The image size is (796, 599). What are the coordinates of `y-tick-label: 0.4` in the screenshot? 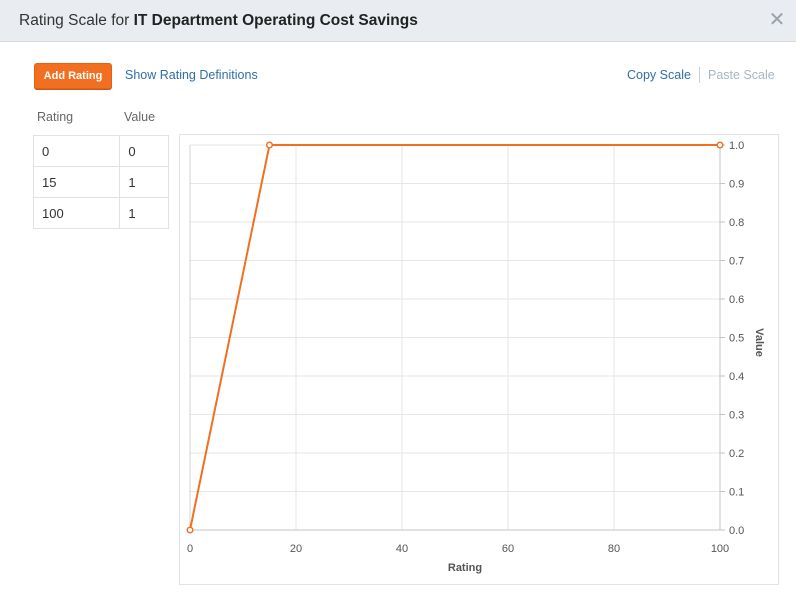 It's located at (736, 377).